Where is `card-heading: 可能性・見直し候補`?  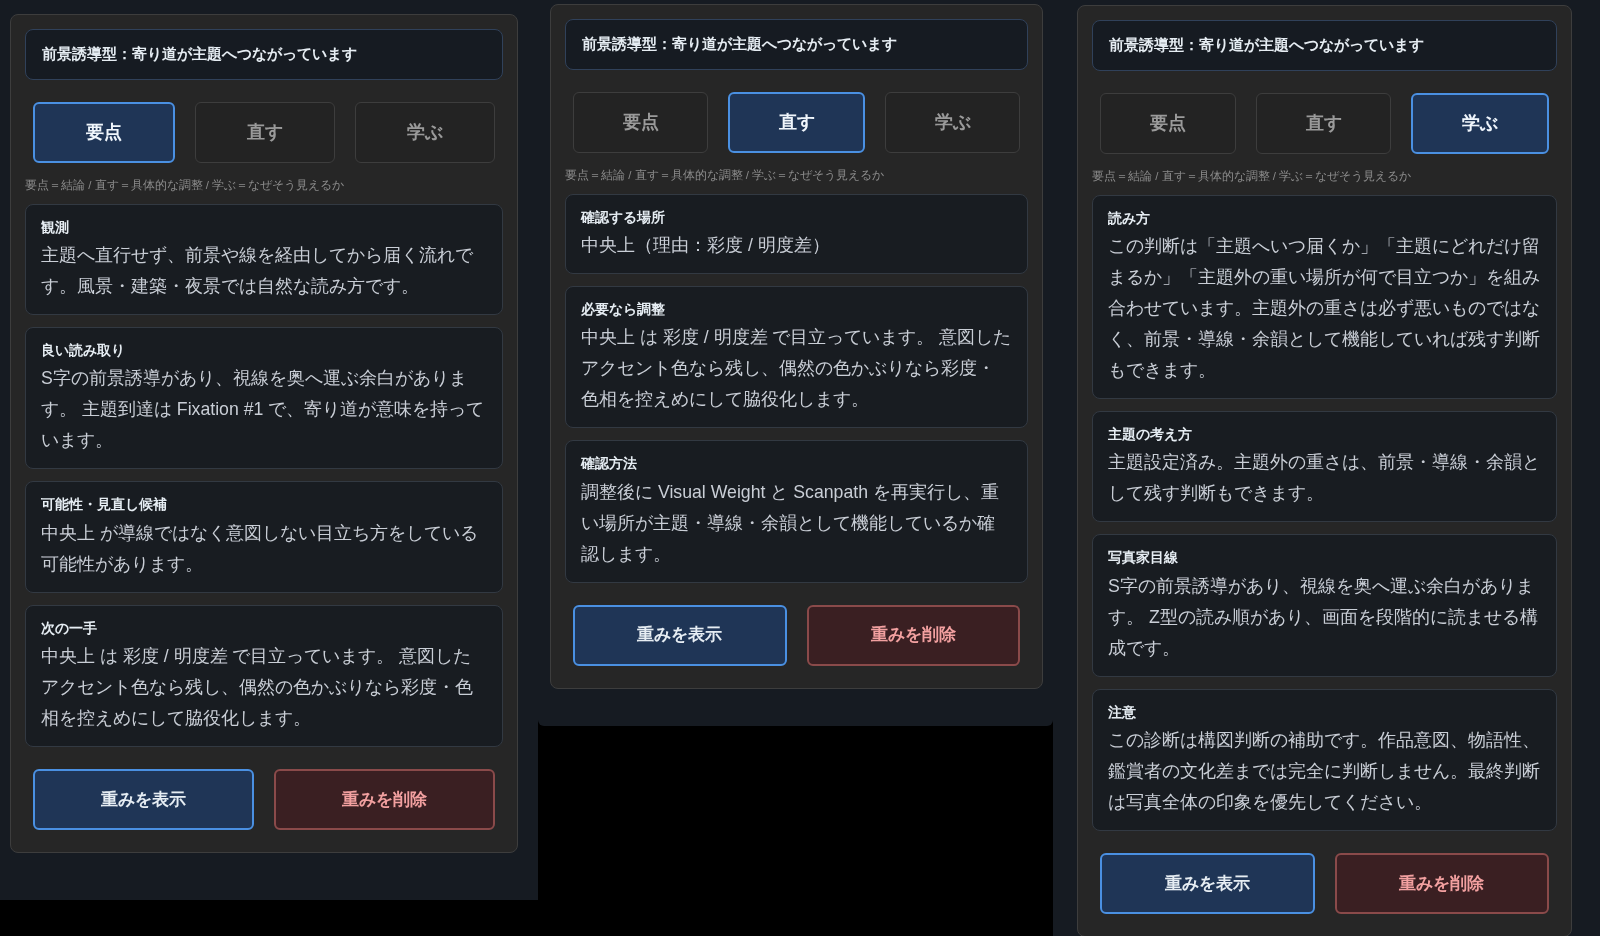 card-heading: 可能性・見直し候補 is located at coordinates (104, 505).